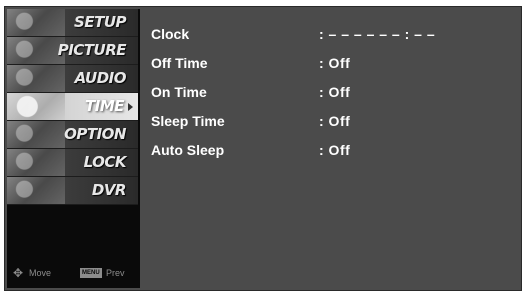  What do you see at coordinates (36, 50) in the screenshot?
I see `picture-thumbnail-icon` at bounding box center [36, 50].